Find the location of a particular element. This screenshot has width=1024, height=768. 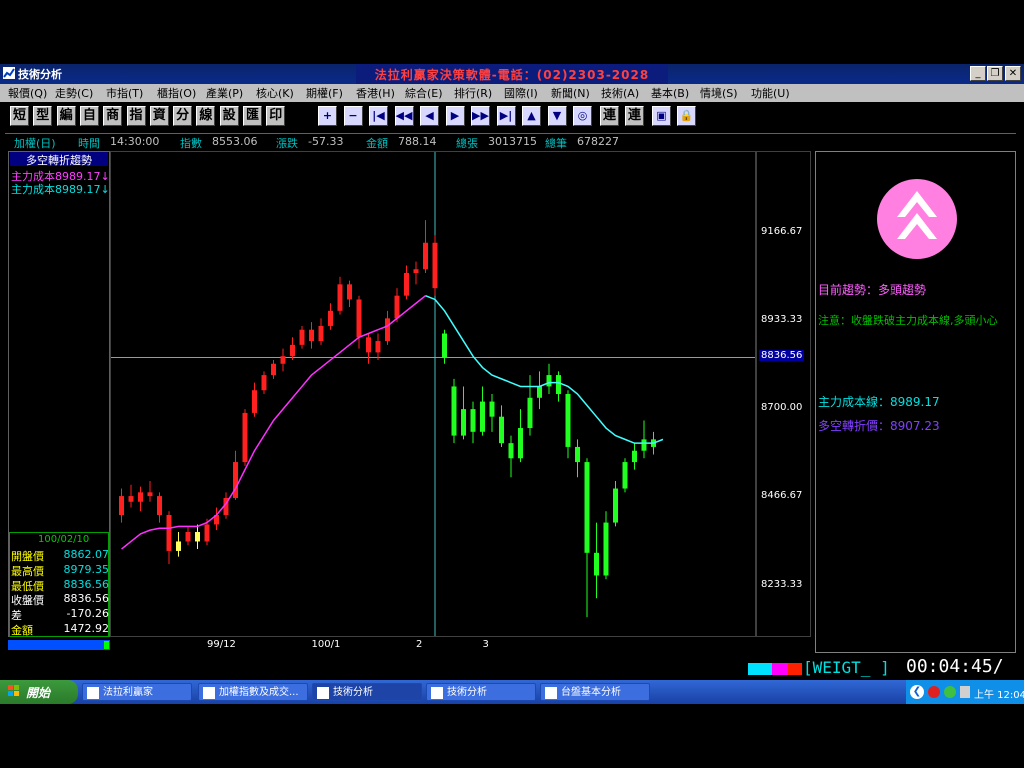

taskbar-app-icon is located at coordinates (209, 693).